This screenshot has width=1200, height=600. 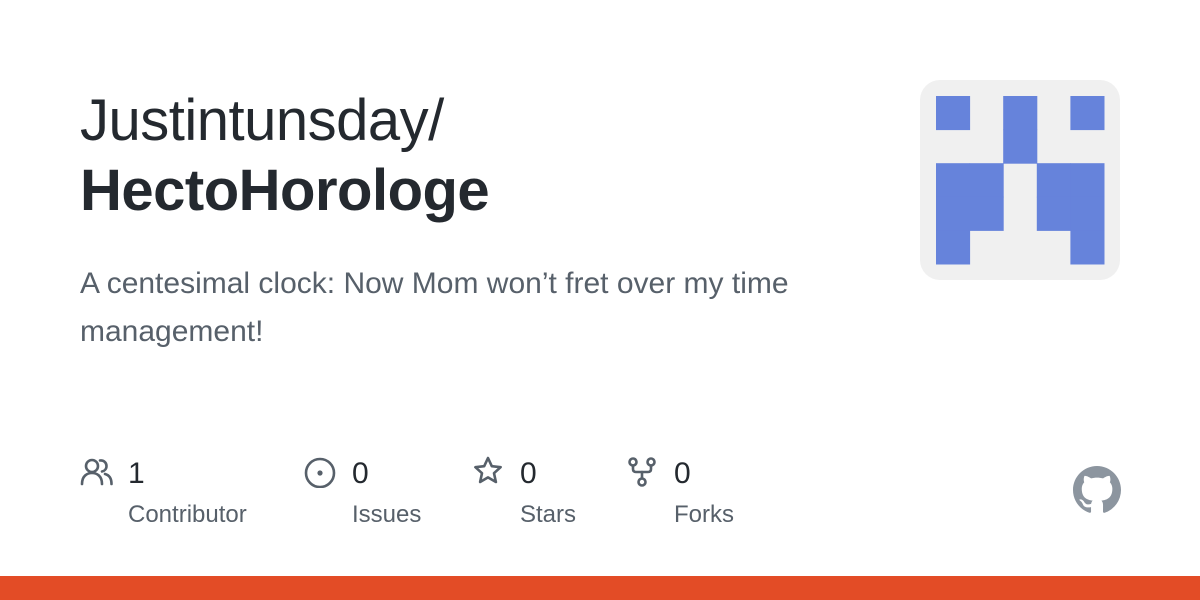 I want to click on contributors-label: Contributor, so click(x=187, y=514).